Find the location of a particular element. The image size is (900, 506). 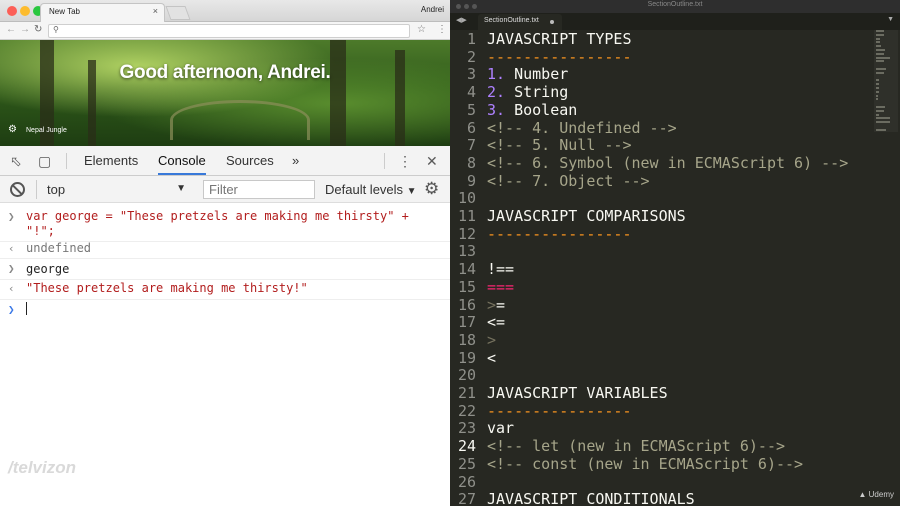

line-number: 19 is located at coordinates (466, 357).